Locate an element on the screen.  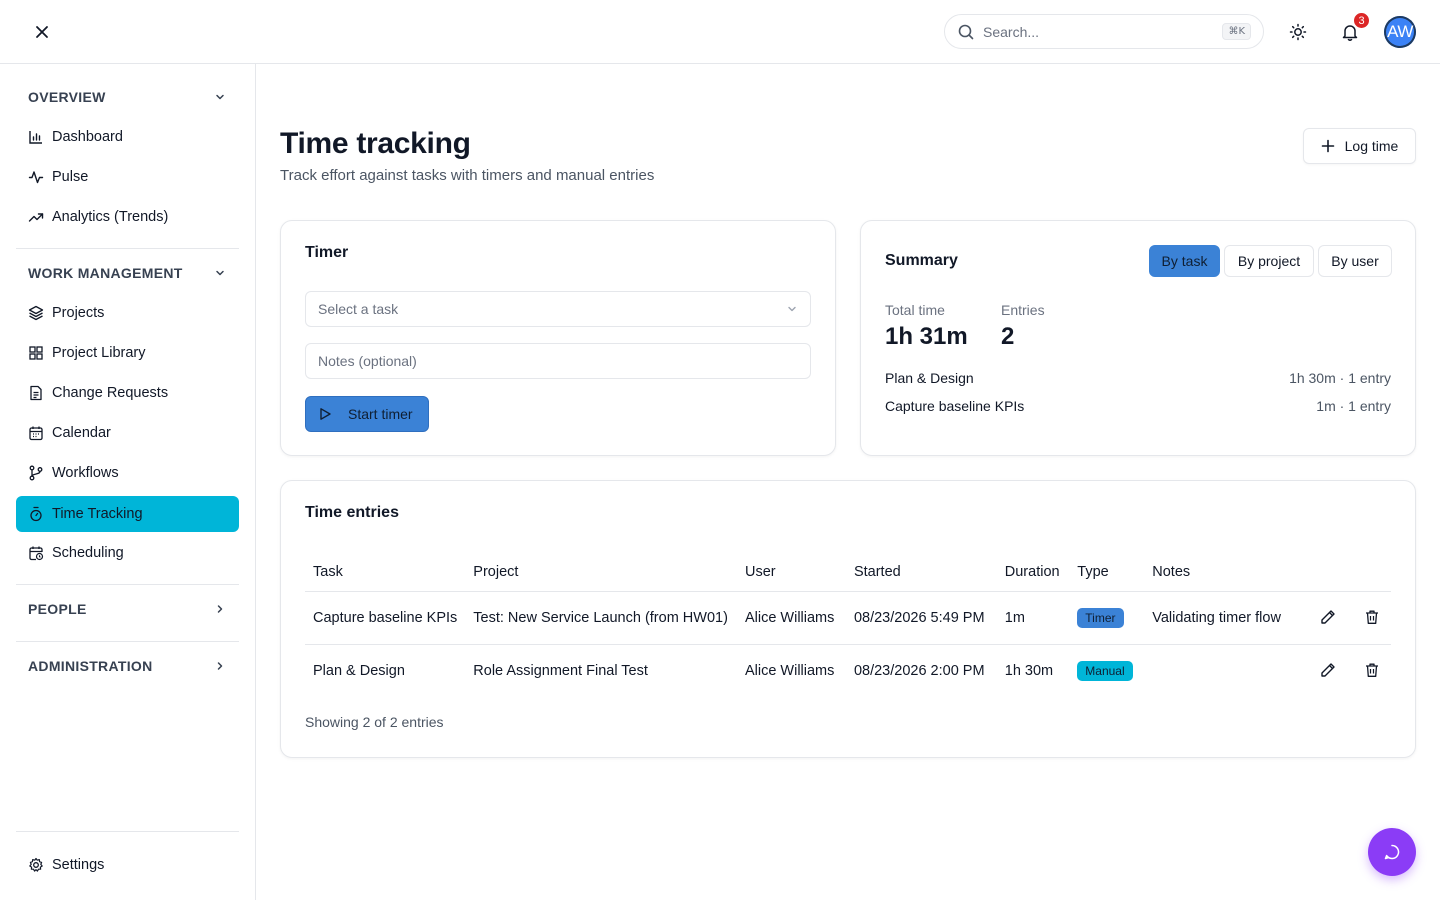
sidebar-item-workflows: Workflows is located at coordinates (127, 473).